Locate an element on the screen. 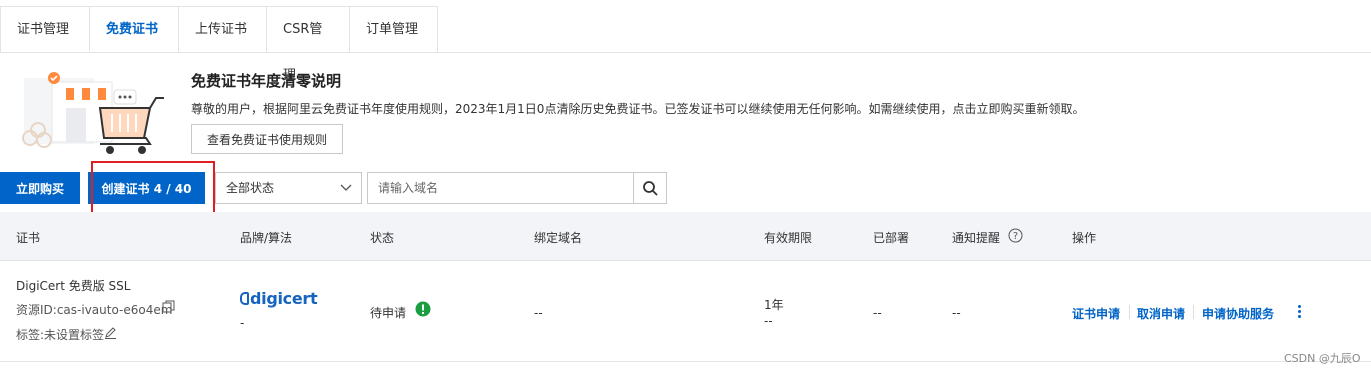 The width and height of the screenshot is (1371, 372). alert-icon is located at coordinates (423, 309).